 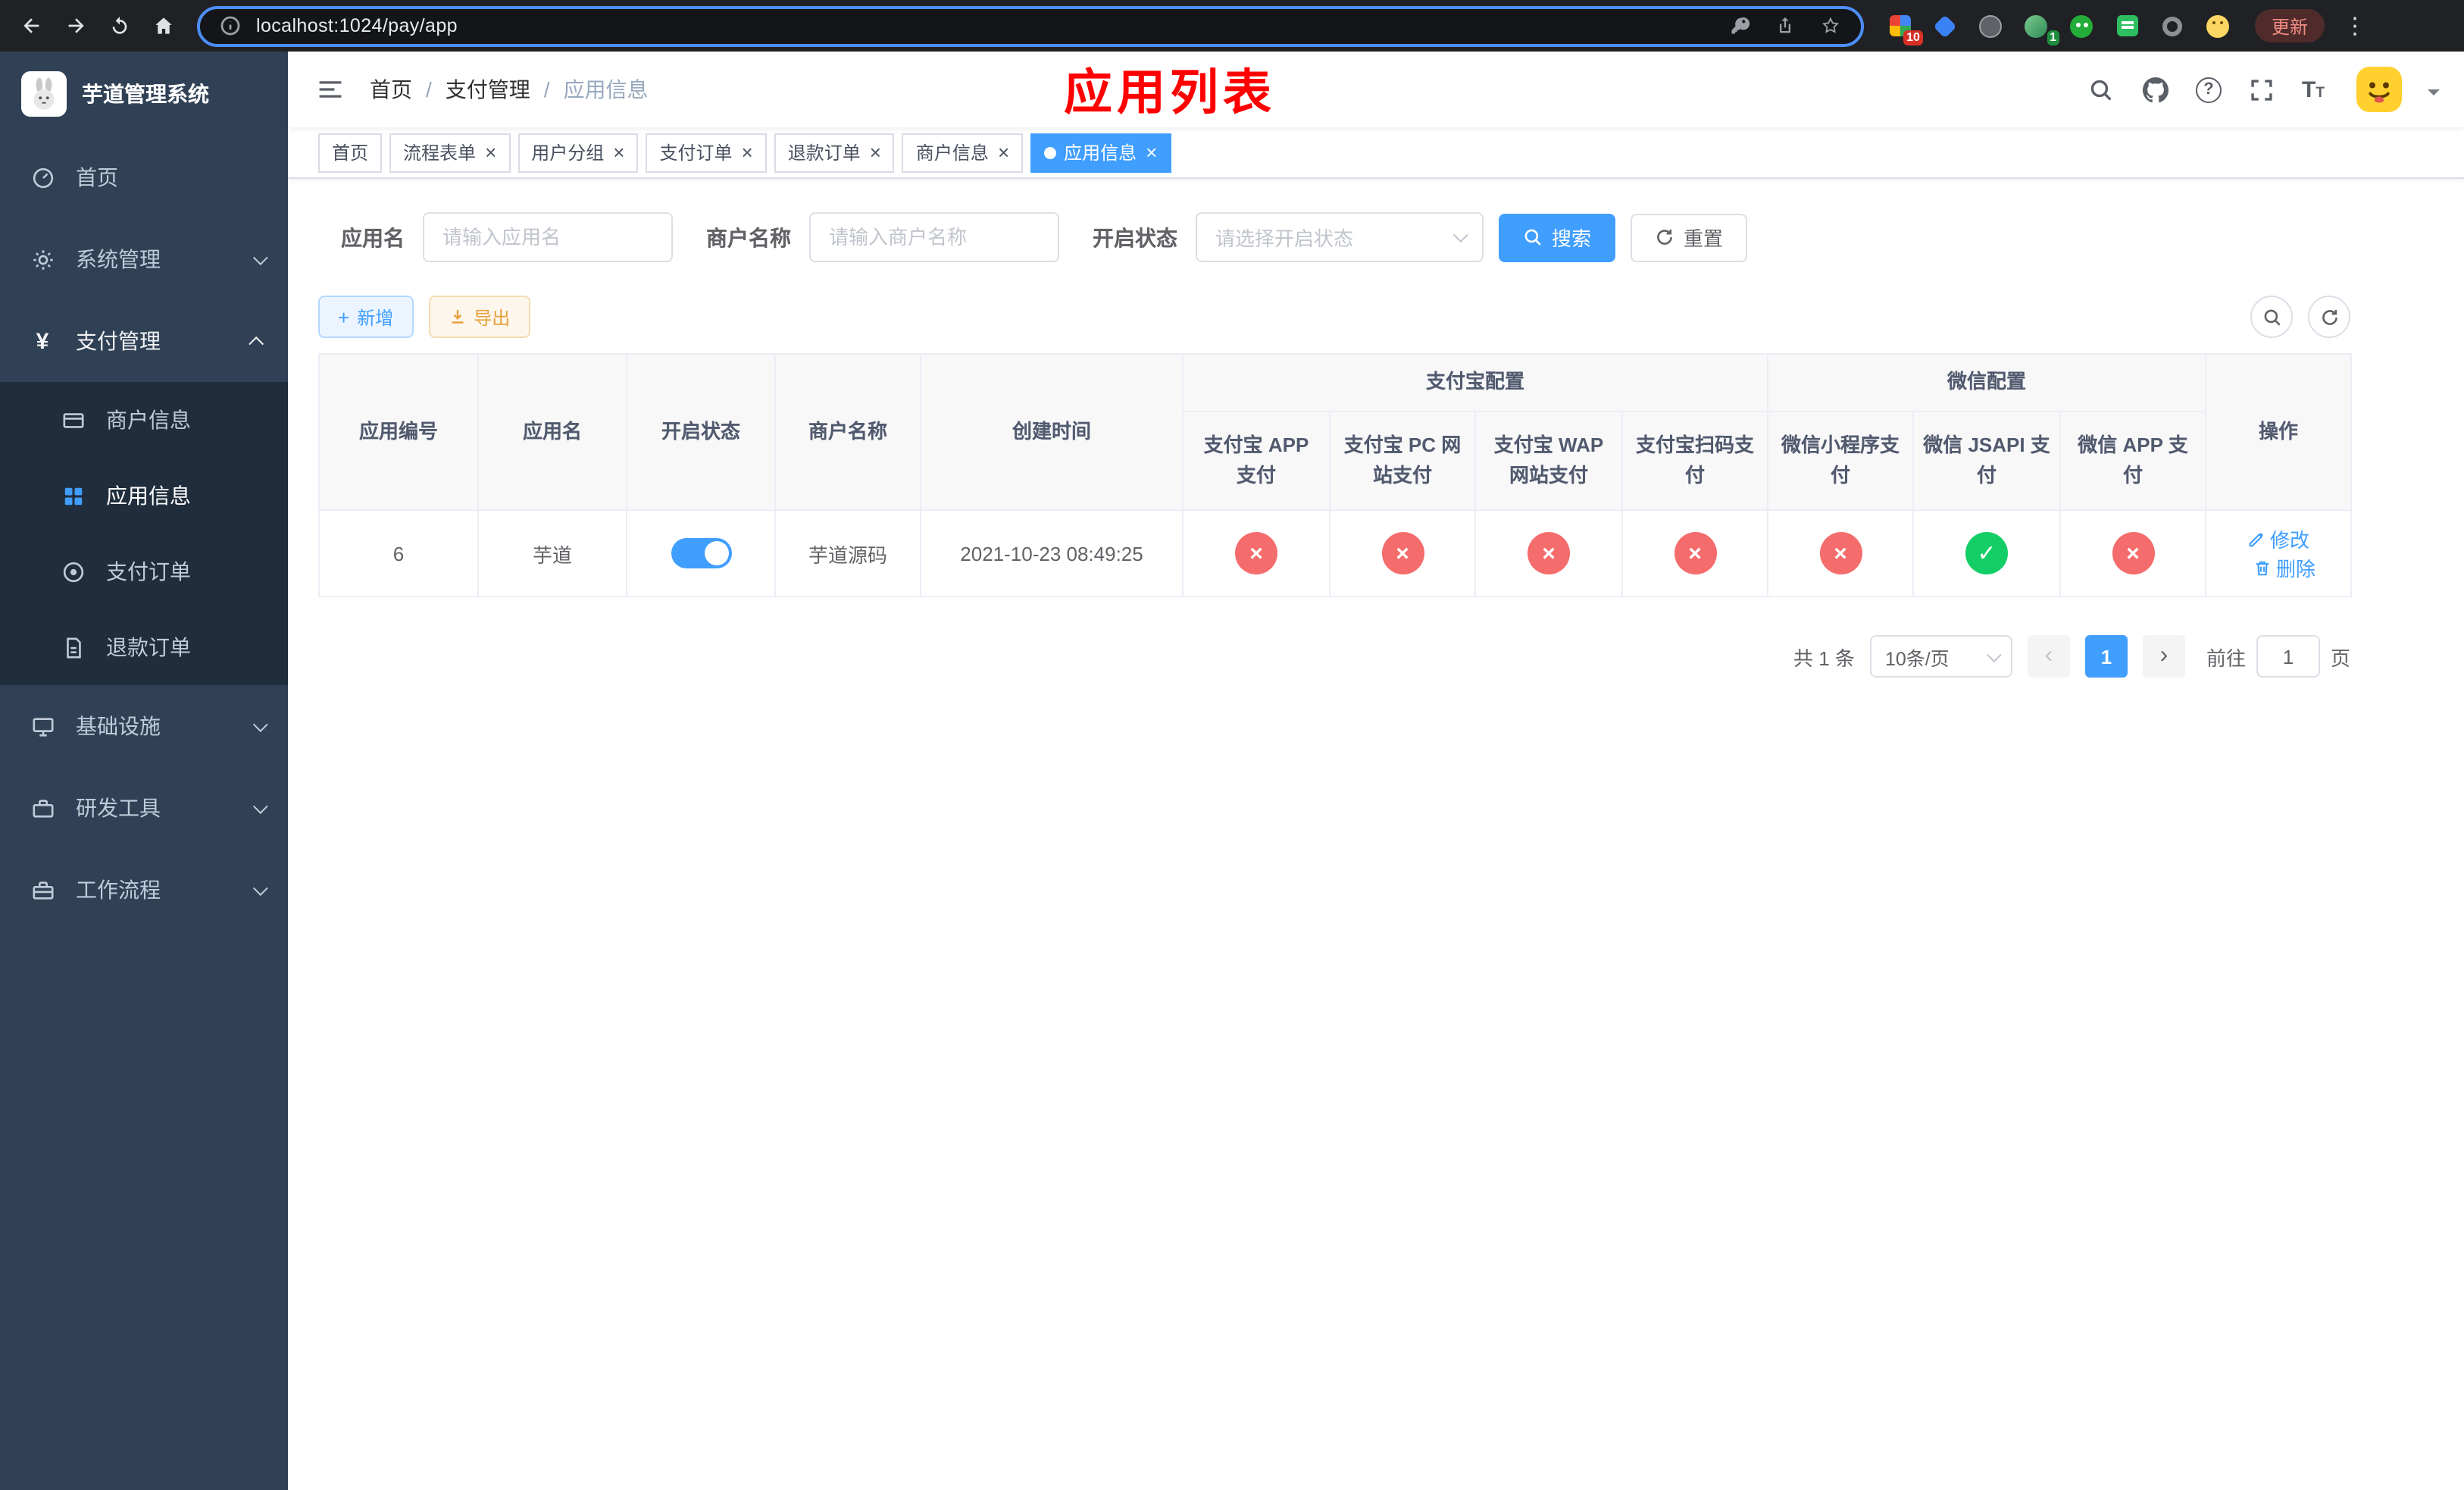 I want to click on bookmark-star-icon, so click(x=1830, y=26).